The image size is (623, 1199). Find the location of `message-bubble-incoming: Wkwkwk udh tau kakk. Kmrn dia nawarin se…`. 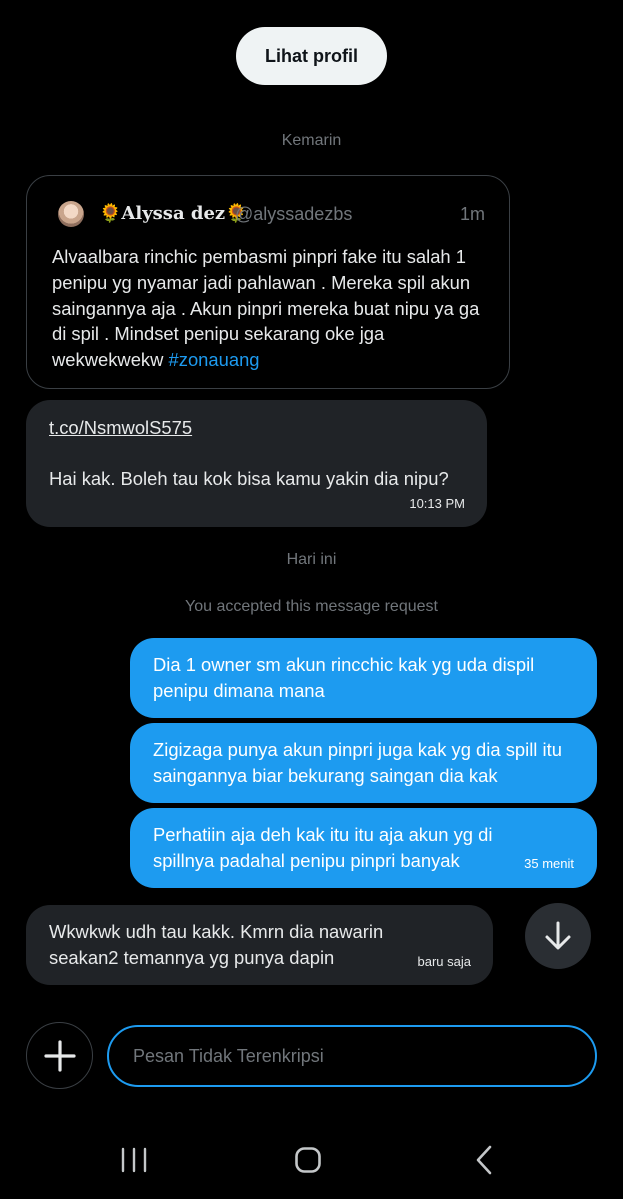

message-bubble-incoming: Wkwkwk udh tau kakk. Kmrn dia nawarin se… is located at coordinates (259, 945).